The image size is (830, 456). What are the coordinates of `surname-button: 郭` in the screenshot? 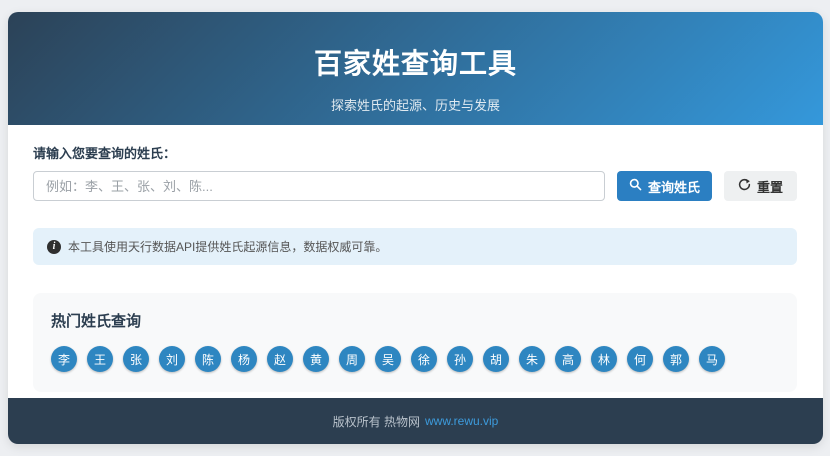 It's located at (676, 359).